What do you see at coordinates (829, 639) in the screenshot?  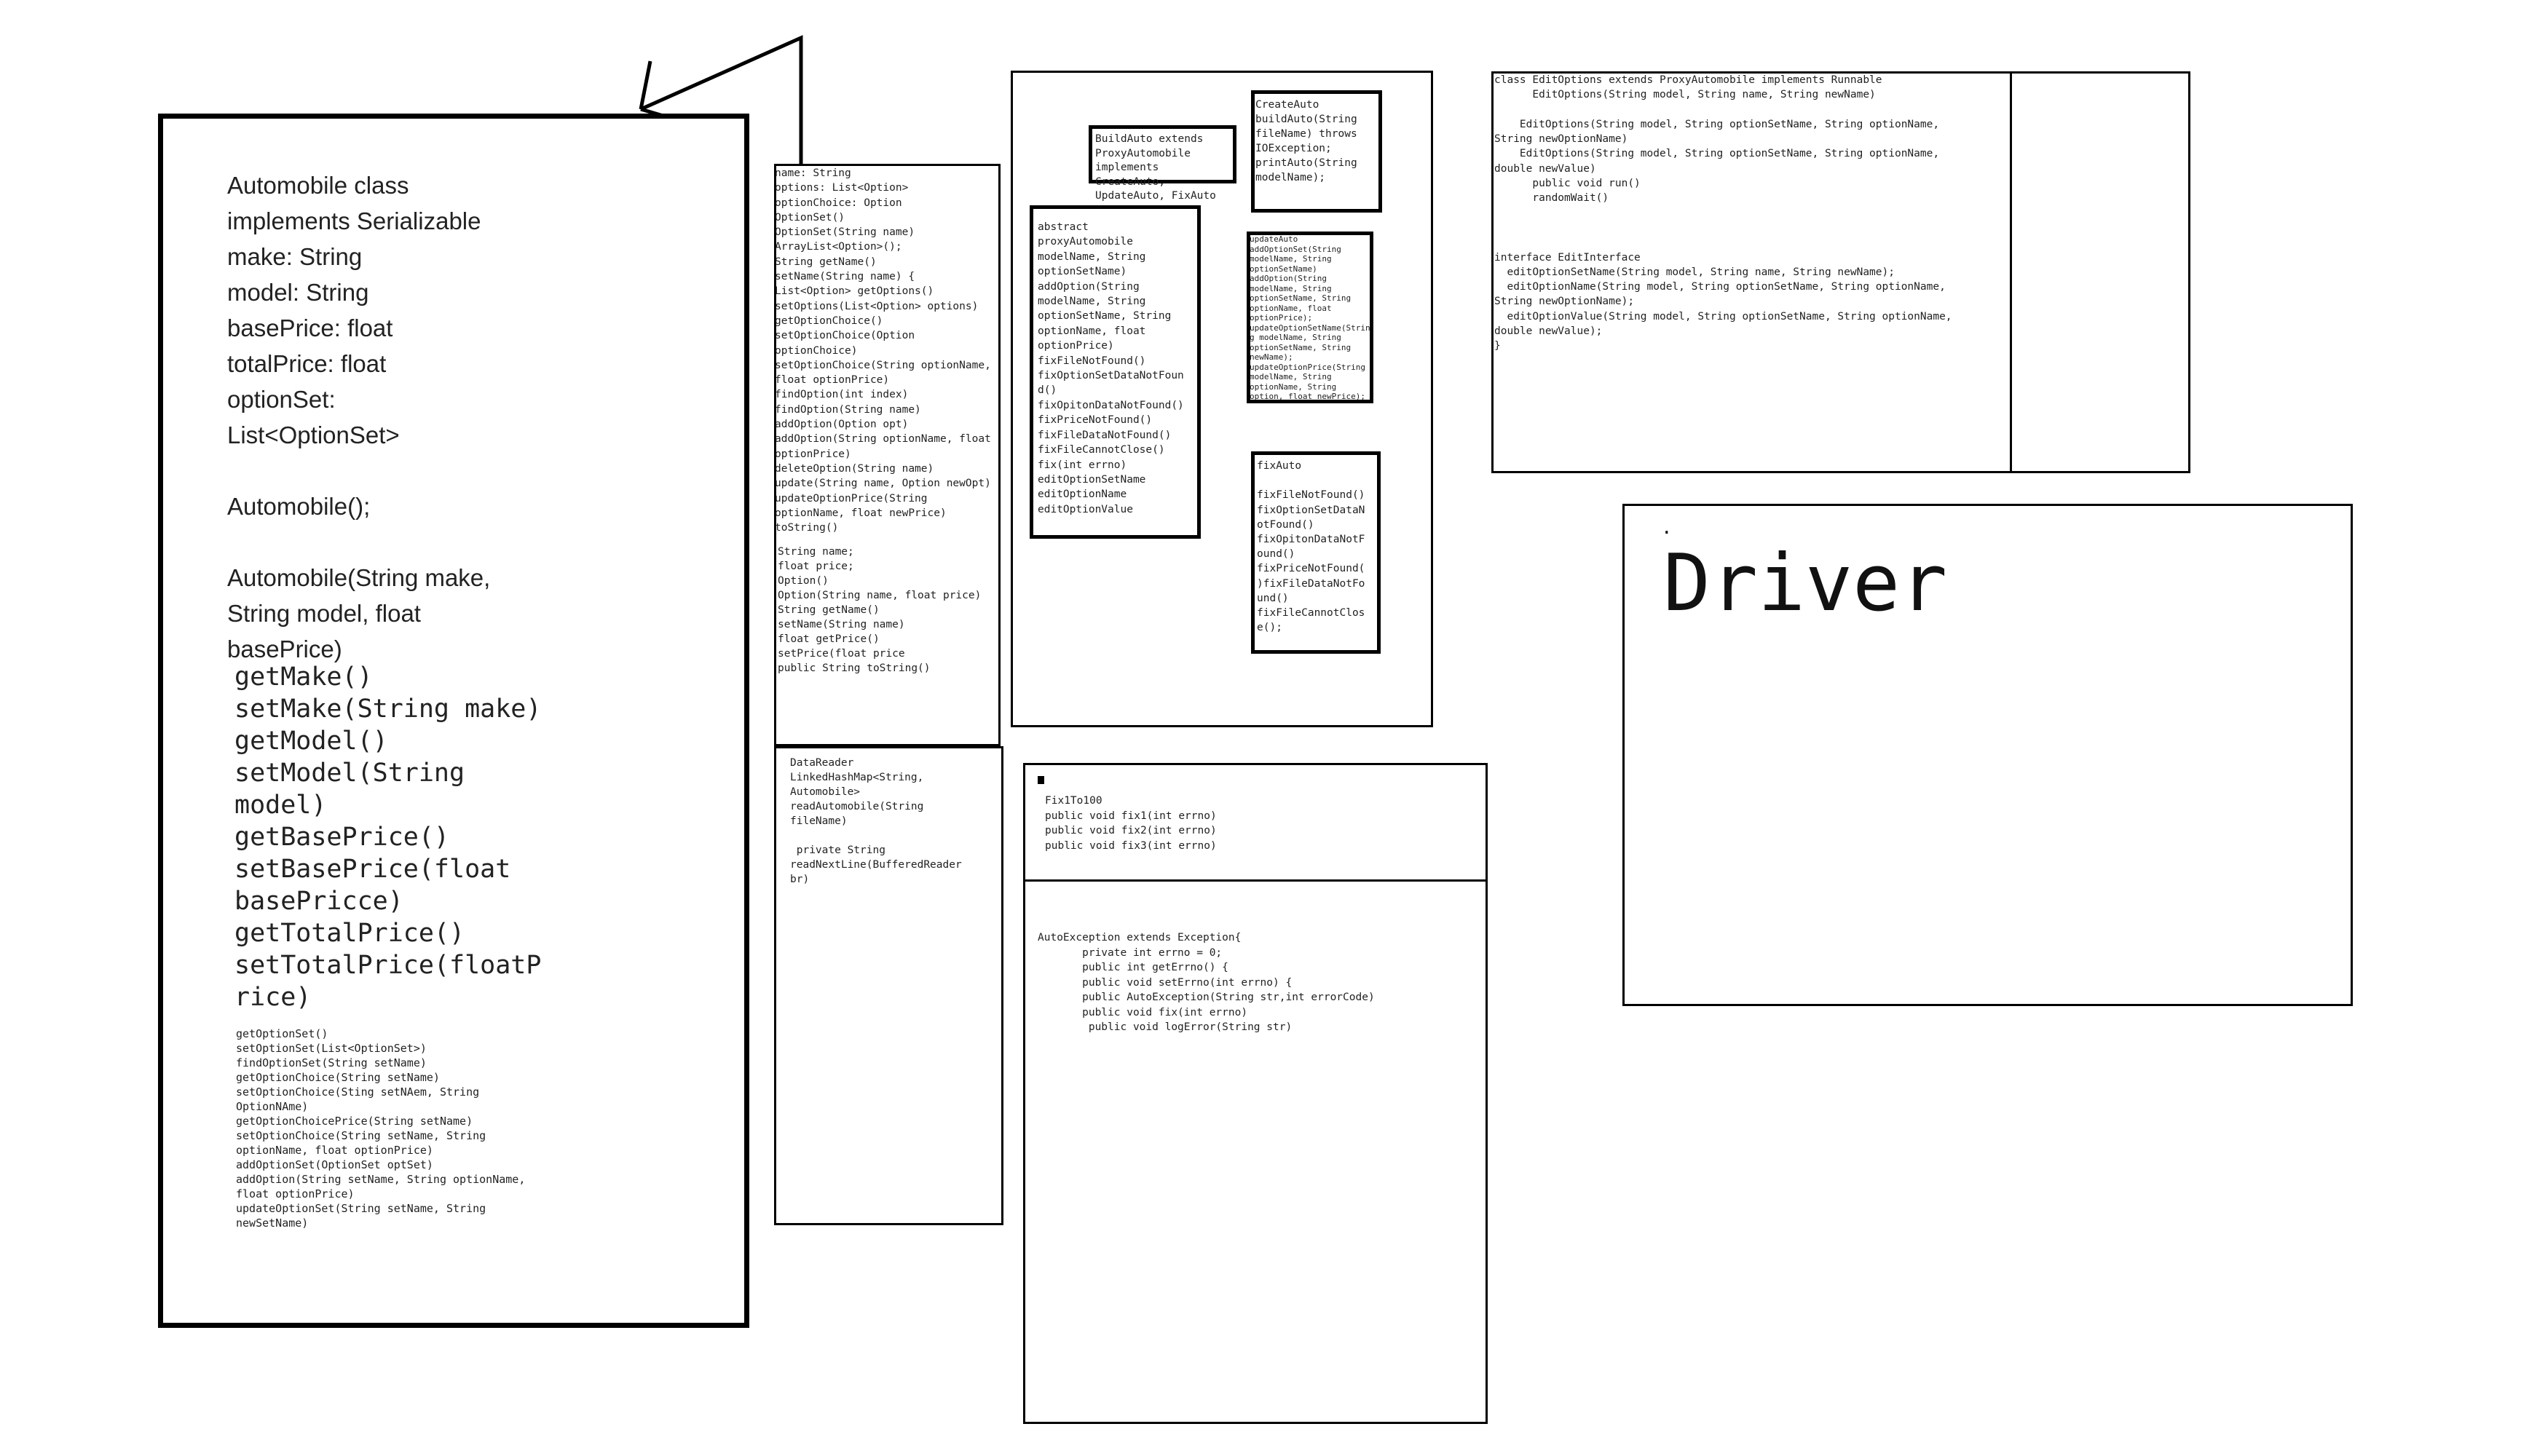 I see `option-line: float getPrice()` at bounding box center [829, 639].